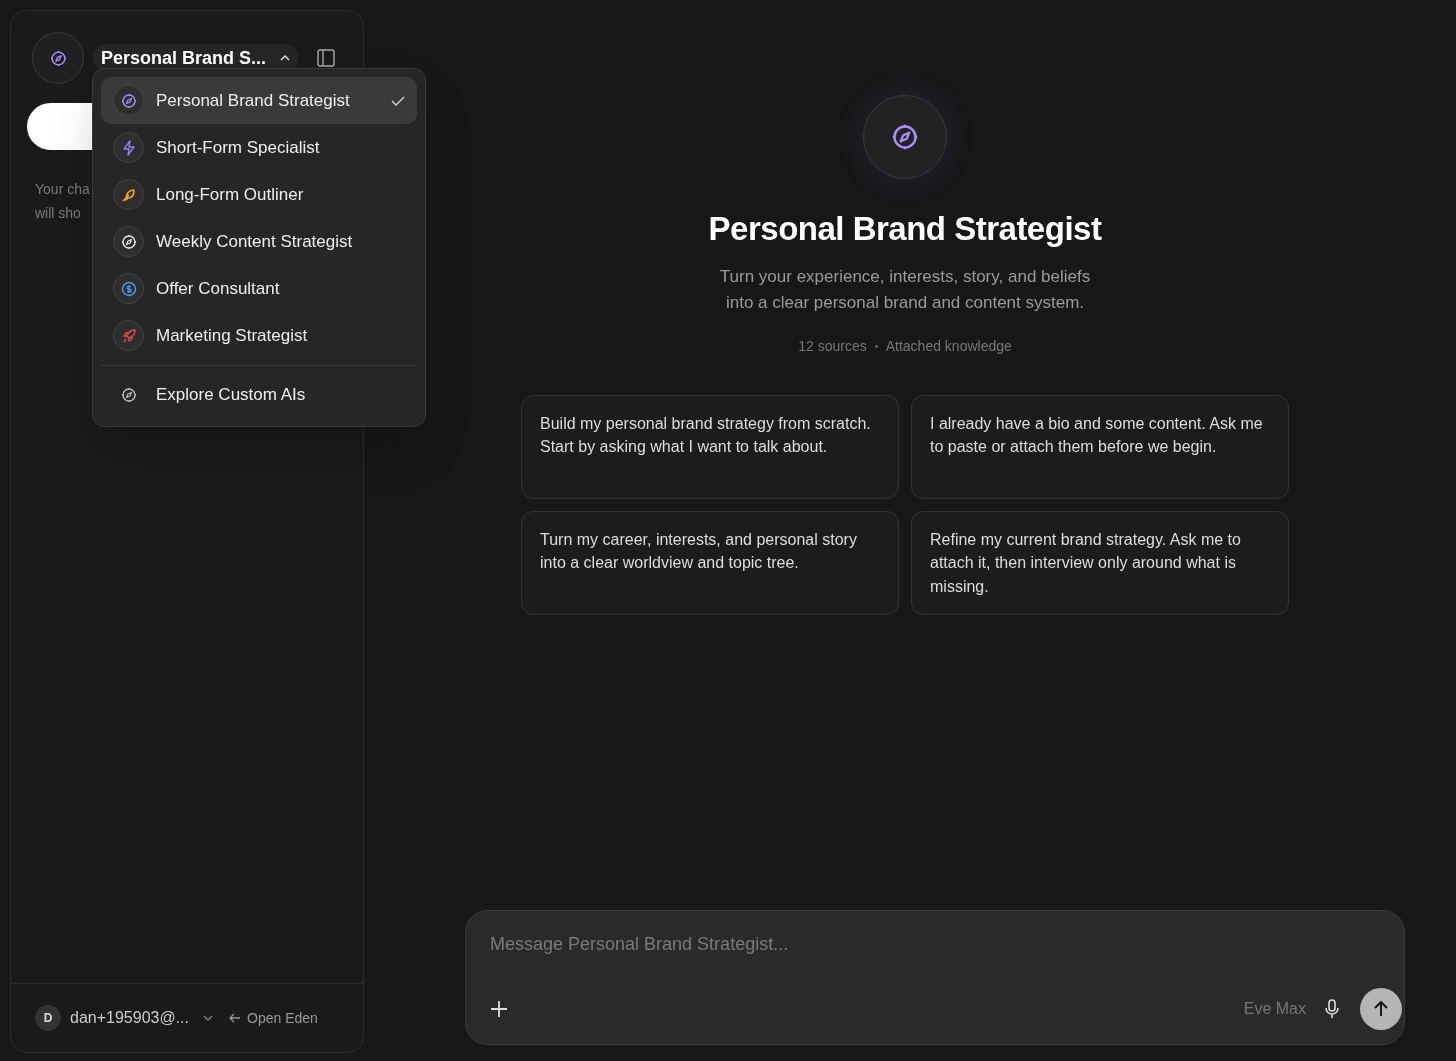 The image size is (1456, 1061). What do you see at coordinates (58, 213) in the screenshot?
I see `empty-history-text: will sho` at bounding box center [58, 213].